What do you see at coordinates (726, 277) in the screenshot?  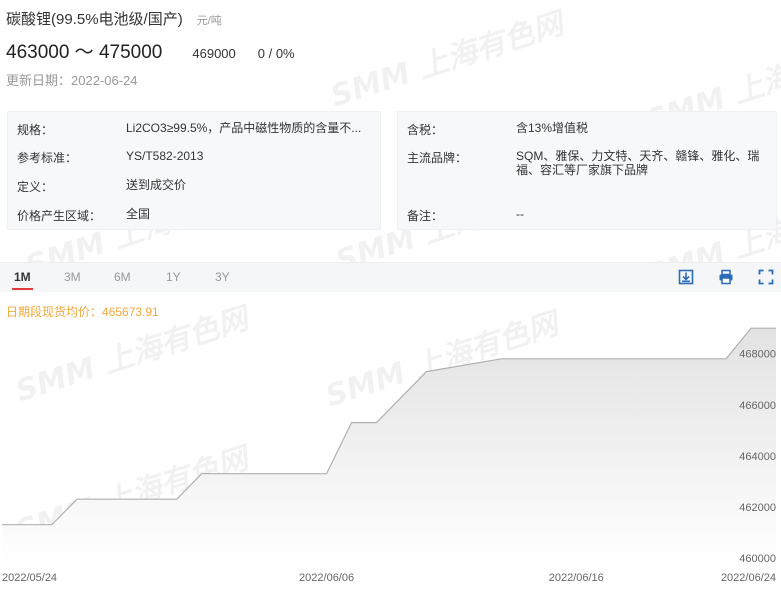 I see `print-icon` at bounding box center [726, 277].